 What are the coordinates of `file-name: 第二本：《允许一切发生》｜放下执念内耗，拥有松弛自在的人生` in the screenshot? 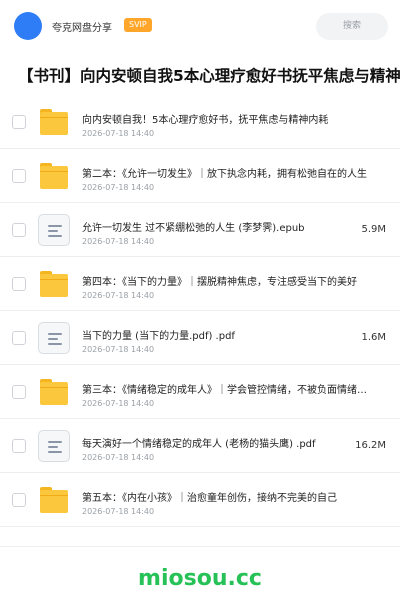 It's located at (226, 172).